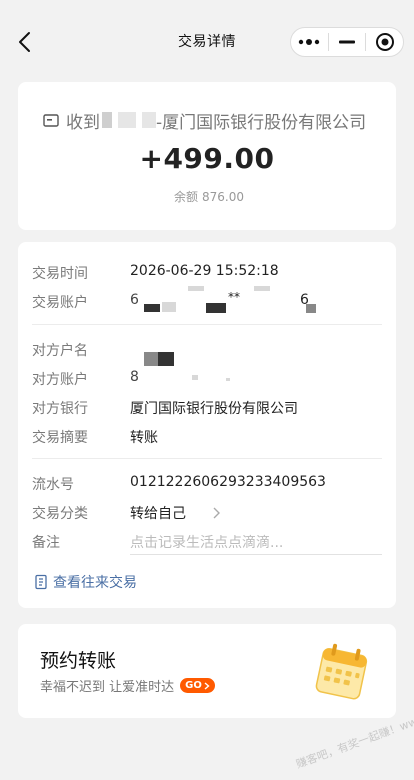 The image size is (414, 780). Describe the element at coordinates (134, 377) in the screenshot. I see `counterparty-account-start: 8` at that location.